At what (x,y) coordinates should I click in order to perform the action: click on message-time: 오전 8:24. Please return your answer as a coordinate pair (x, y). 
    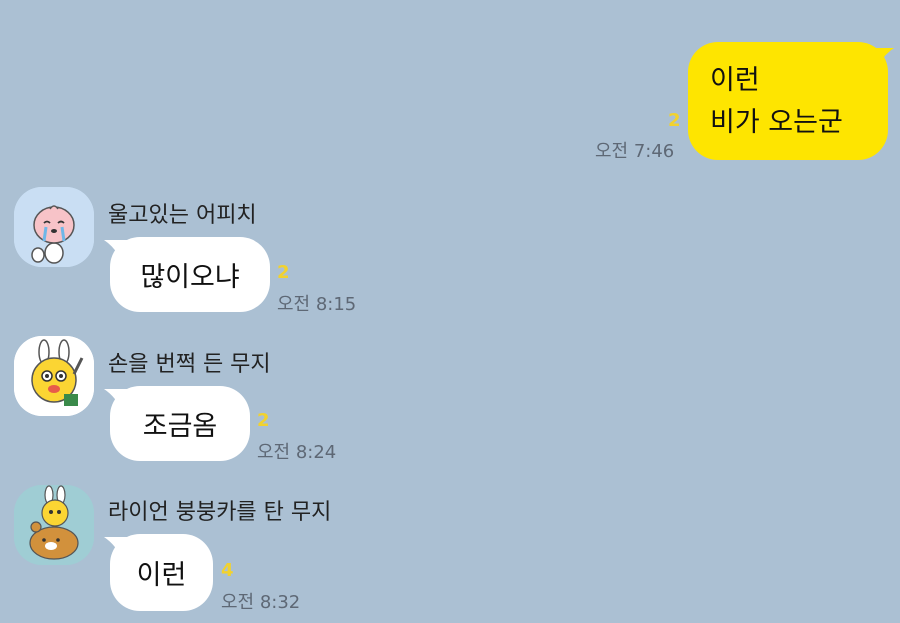
    Looking at the image, I should click on (297, 452).